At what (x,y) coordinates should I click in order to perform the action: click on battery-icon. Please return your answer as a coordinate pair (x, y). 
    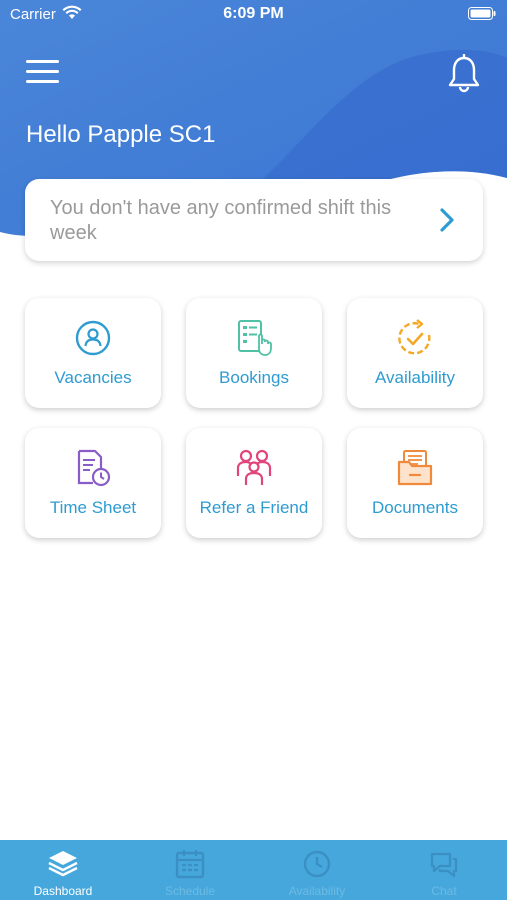
    Looking at the image, I should click on (482, 15).